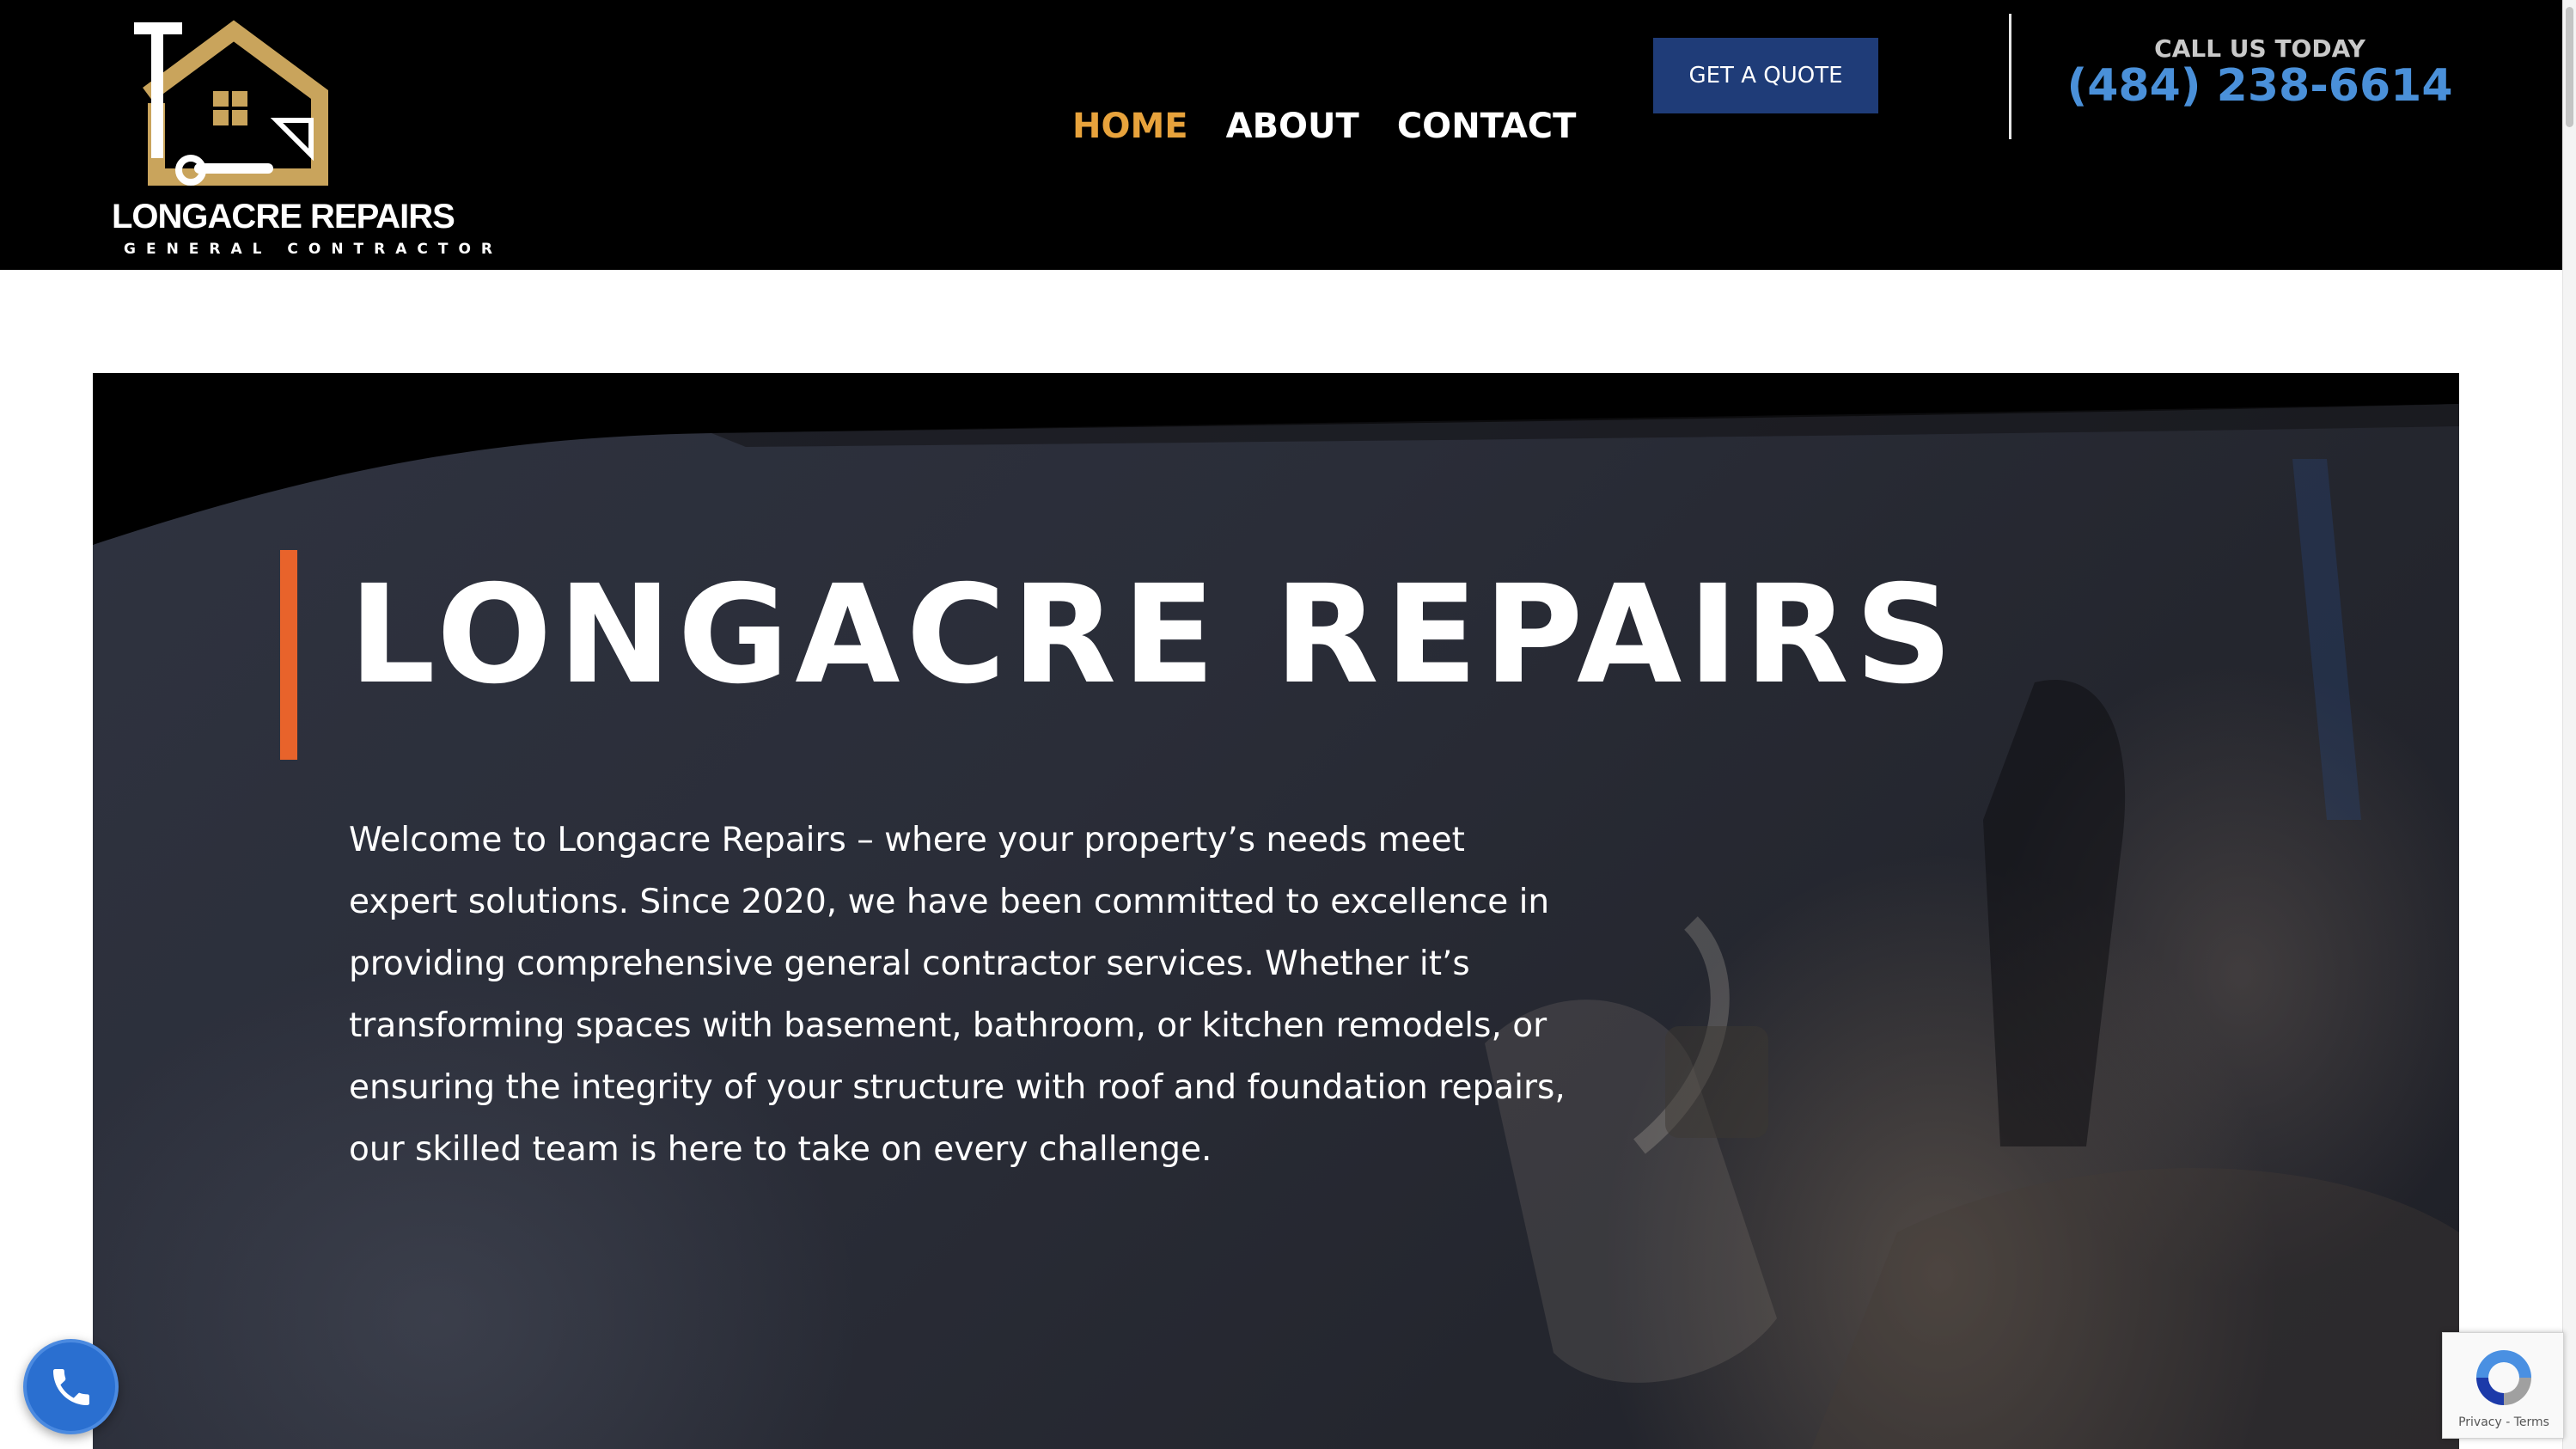 The image size is (2576, 1449). I want to click on hero-title: LONGACRE REPAIRS, so click(1154, 635).